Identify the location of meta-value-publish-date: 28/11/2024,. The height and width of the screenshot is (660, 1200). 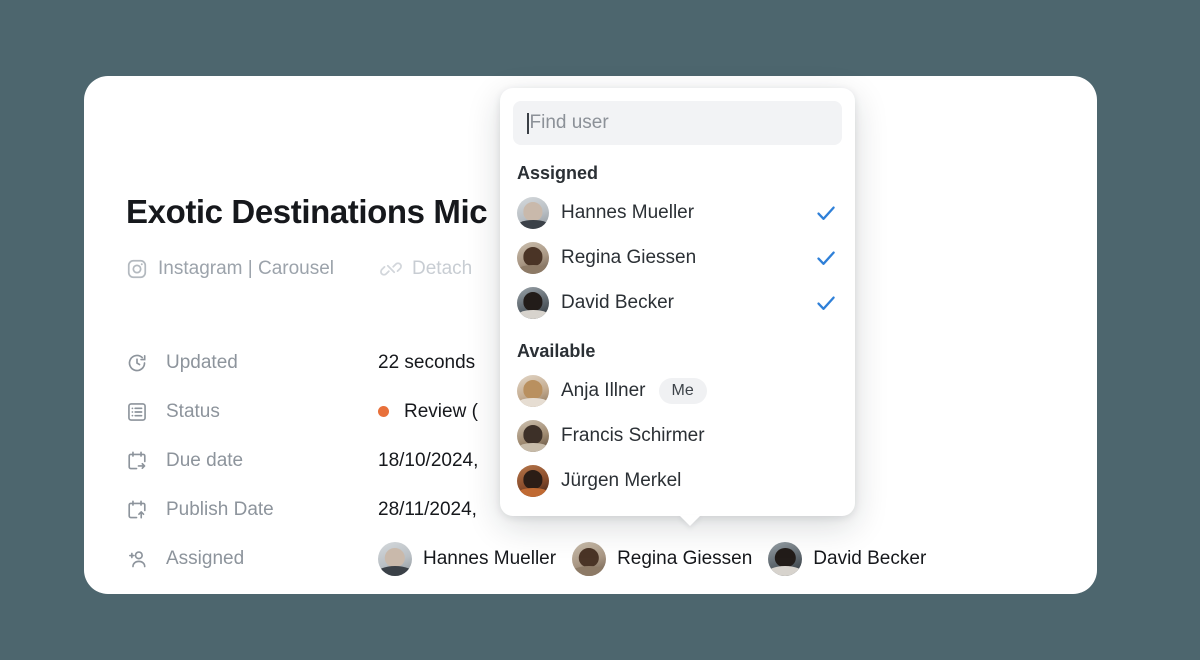
(427, 510).